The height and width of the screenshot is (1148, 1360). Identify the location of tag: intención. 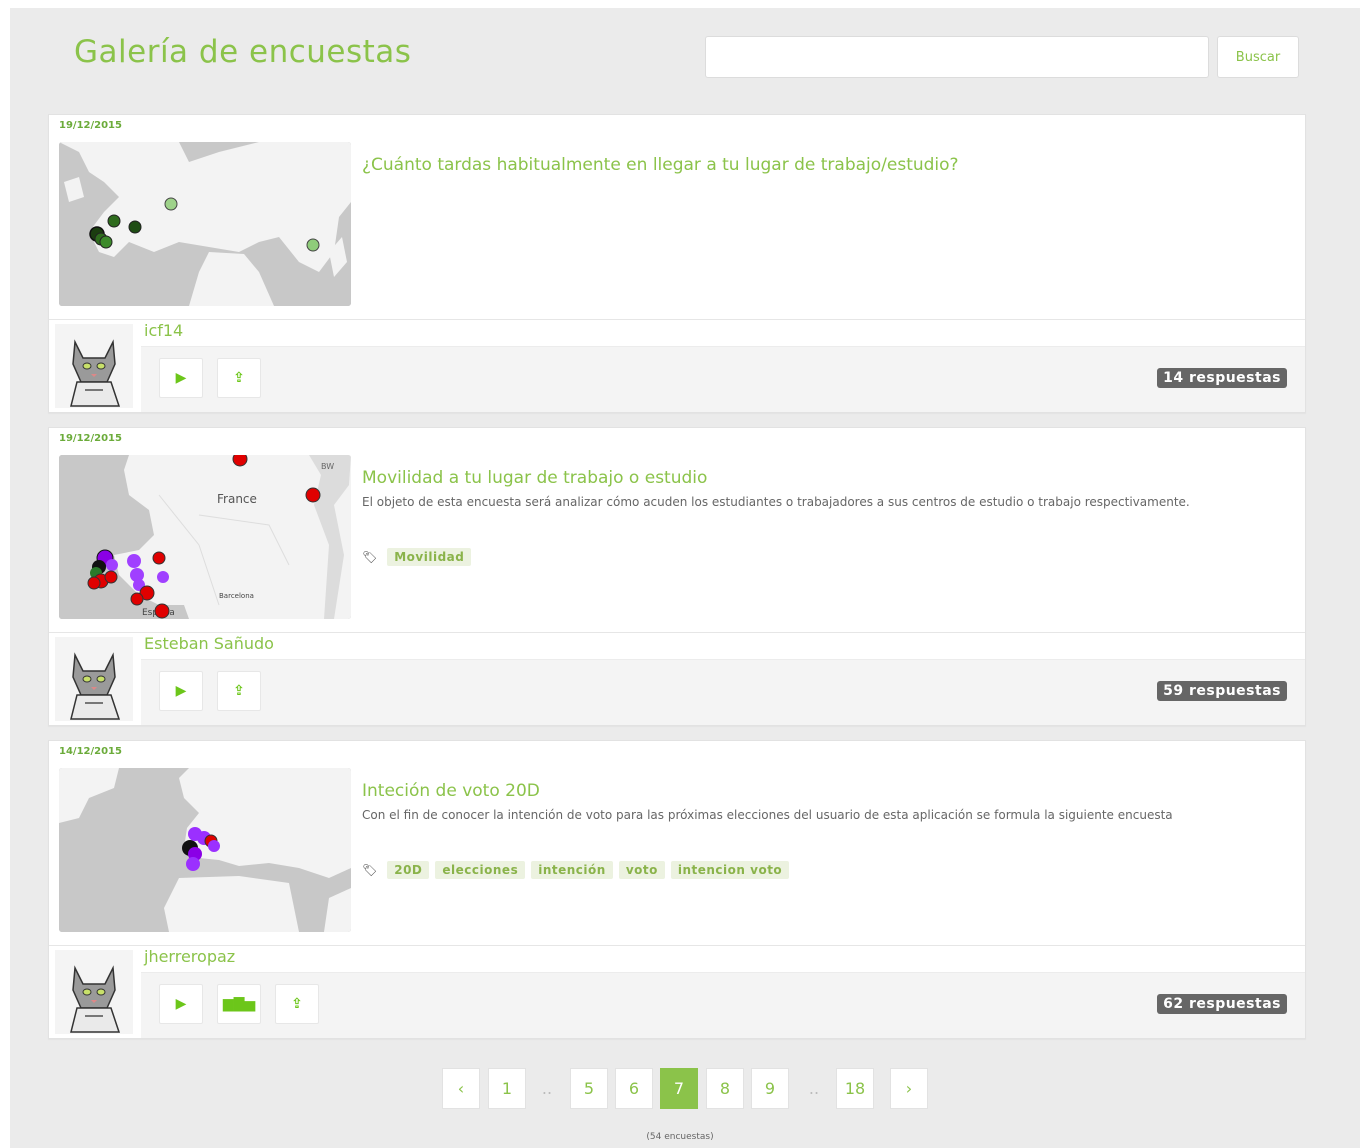
(572, 870).